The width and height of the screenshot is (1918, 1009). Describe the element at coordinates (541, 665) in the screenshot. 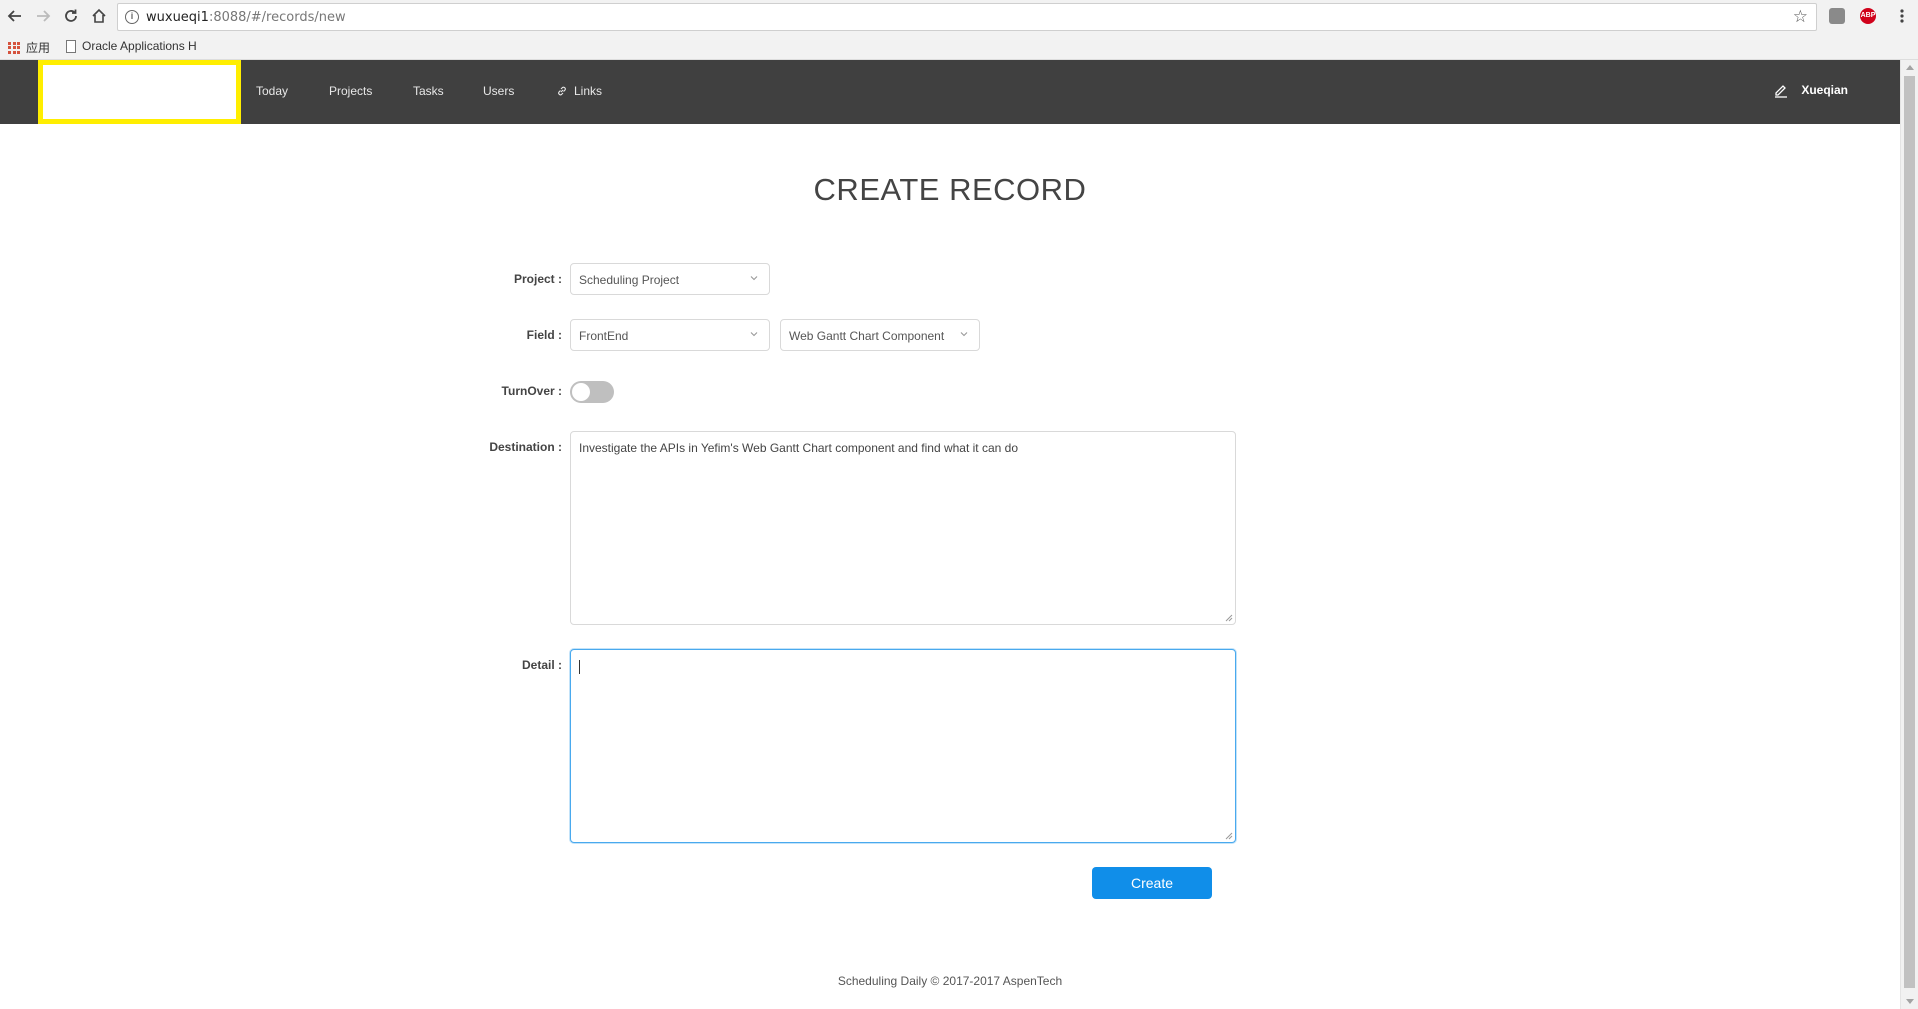

I see `detail-label: Detail :` at that location.